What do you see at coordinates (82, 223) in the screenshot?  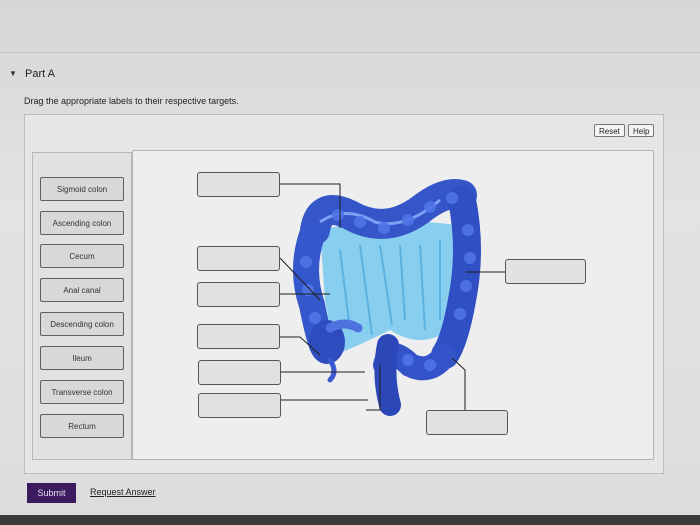 I see `label-ascending-colon: Ascending colon` at bounding box center [82, 223].